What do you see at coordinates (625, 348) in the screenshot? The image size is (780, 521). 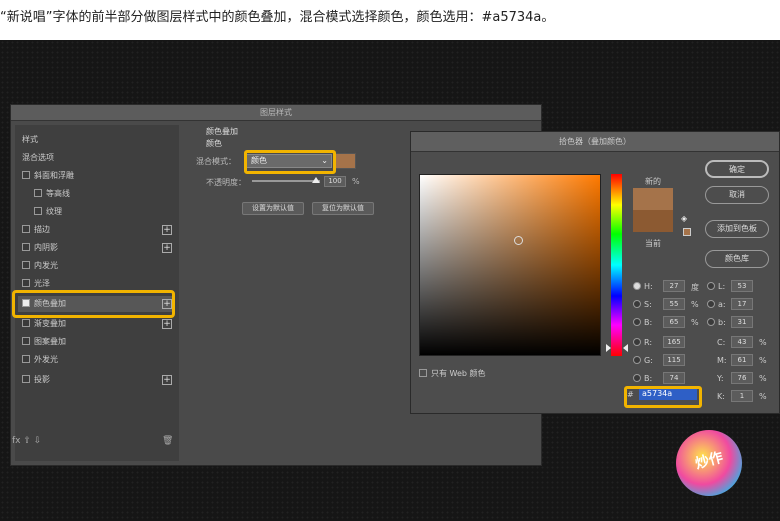 I see `hue-marker-right` at bounding box center [625, 348].